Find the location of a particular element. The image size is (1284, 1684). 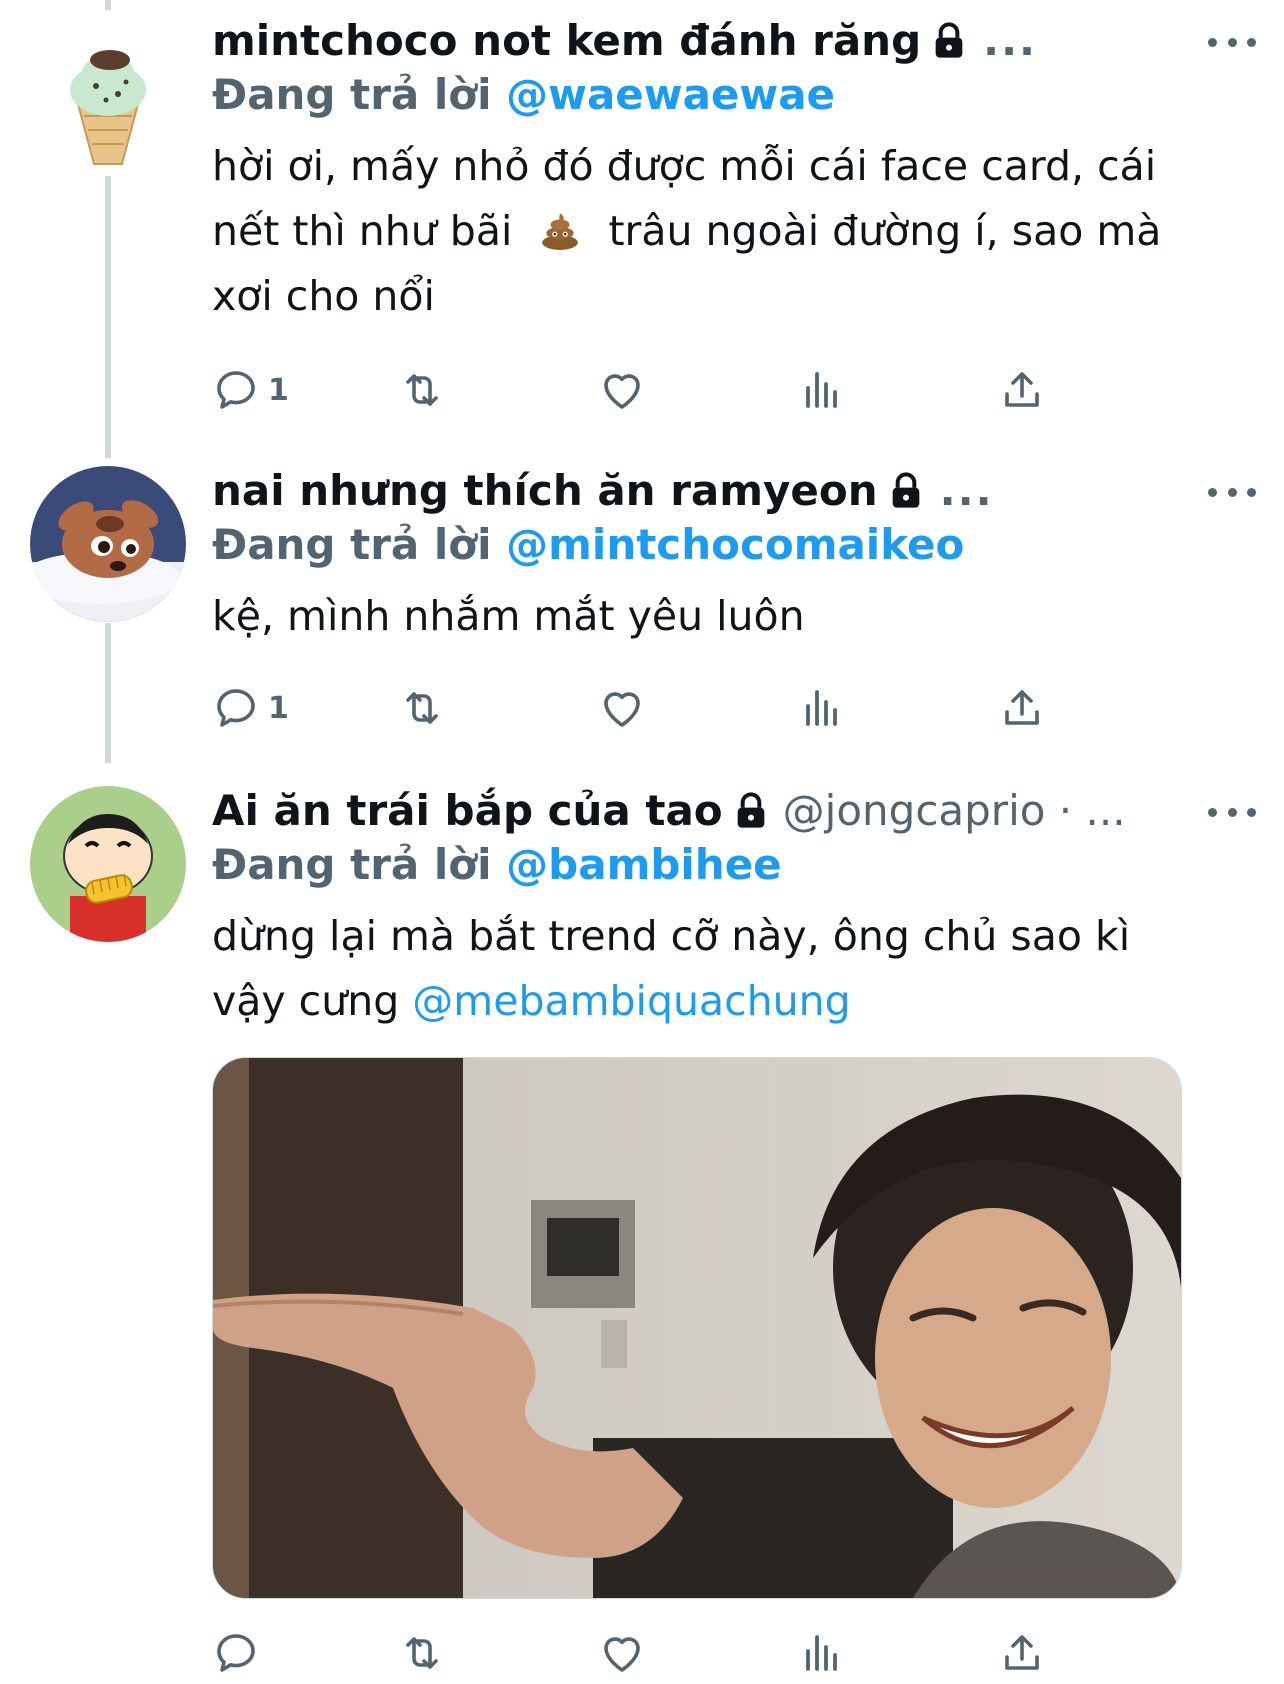

reply-to-mention: @waewaewae is located at coordinates (670, 94).